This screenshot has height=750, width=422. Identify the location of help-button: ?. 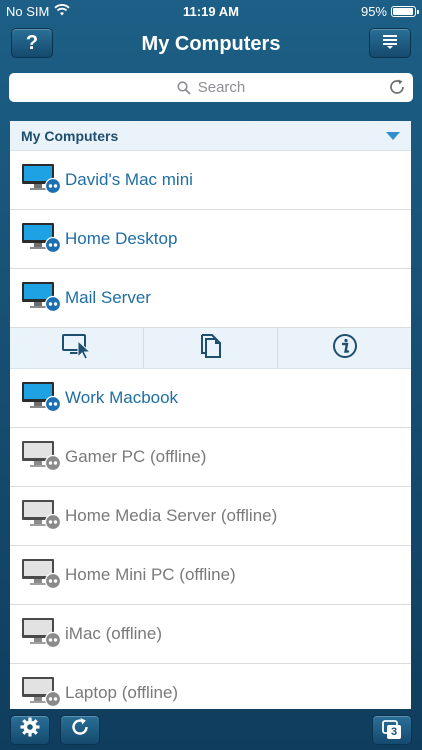
(32, 43).